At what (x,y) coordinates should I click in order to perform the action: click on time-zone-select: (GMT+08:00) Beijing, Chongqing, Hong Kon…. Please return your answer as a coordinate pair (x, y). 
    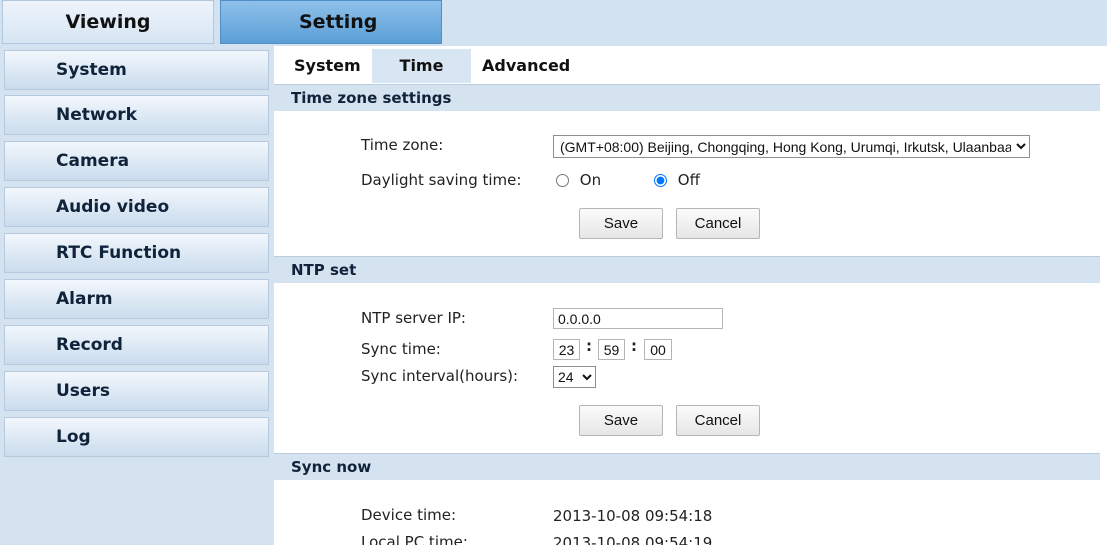
    Looking at the image, I should click on (791, 146).